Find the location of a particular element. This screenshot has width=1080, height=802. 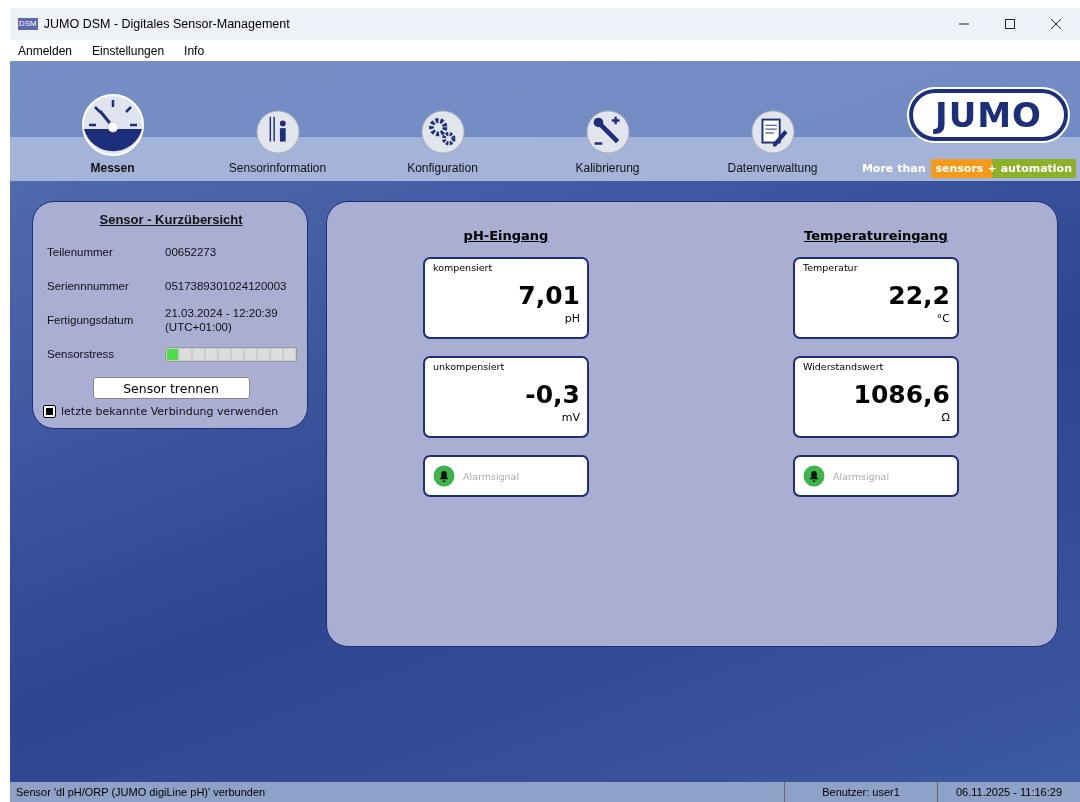

nav-tab: Messen is located at coordinates (112, 137).